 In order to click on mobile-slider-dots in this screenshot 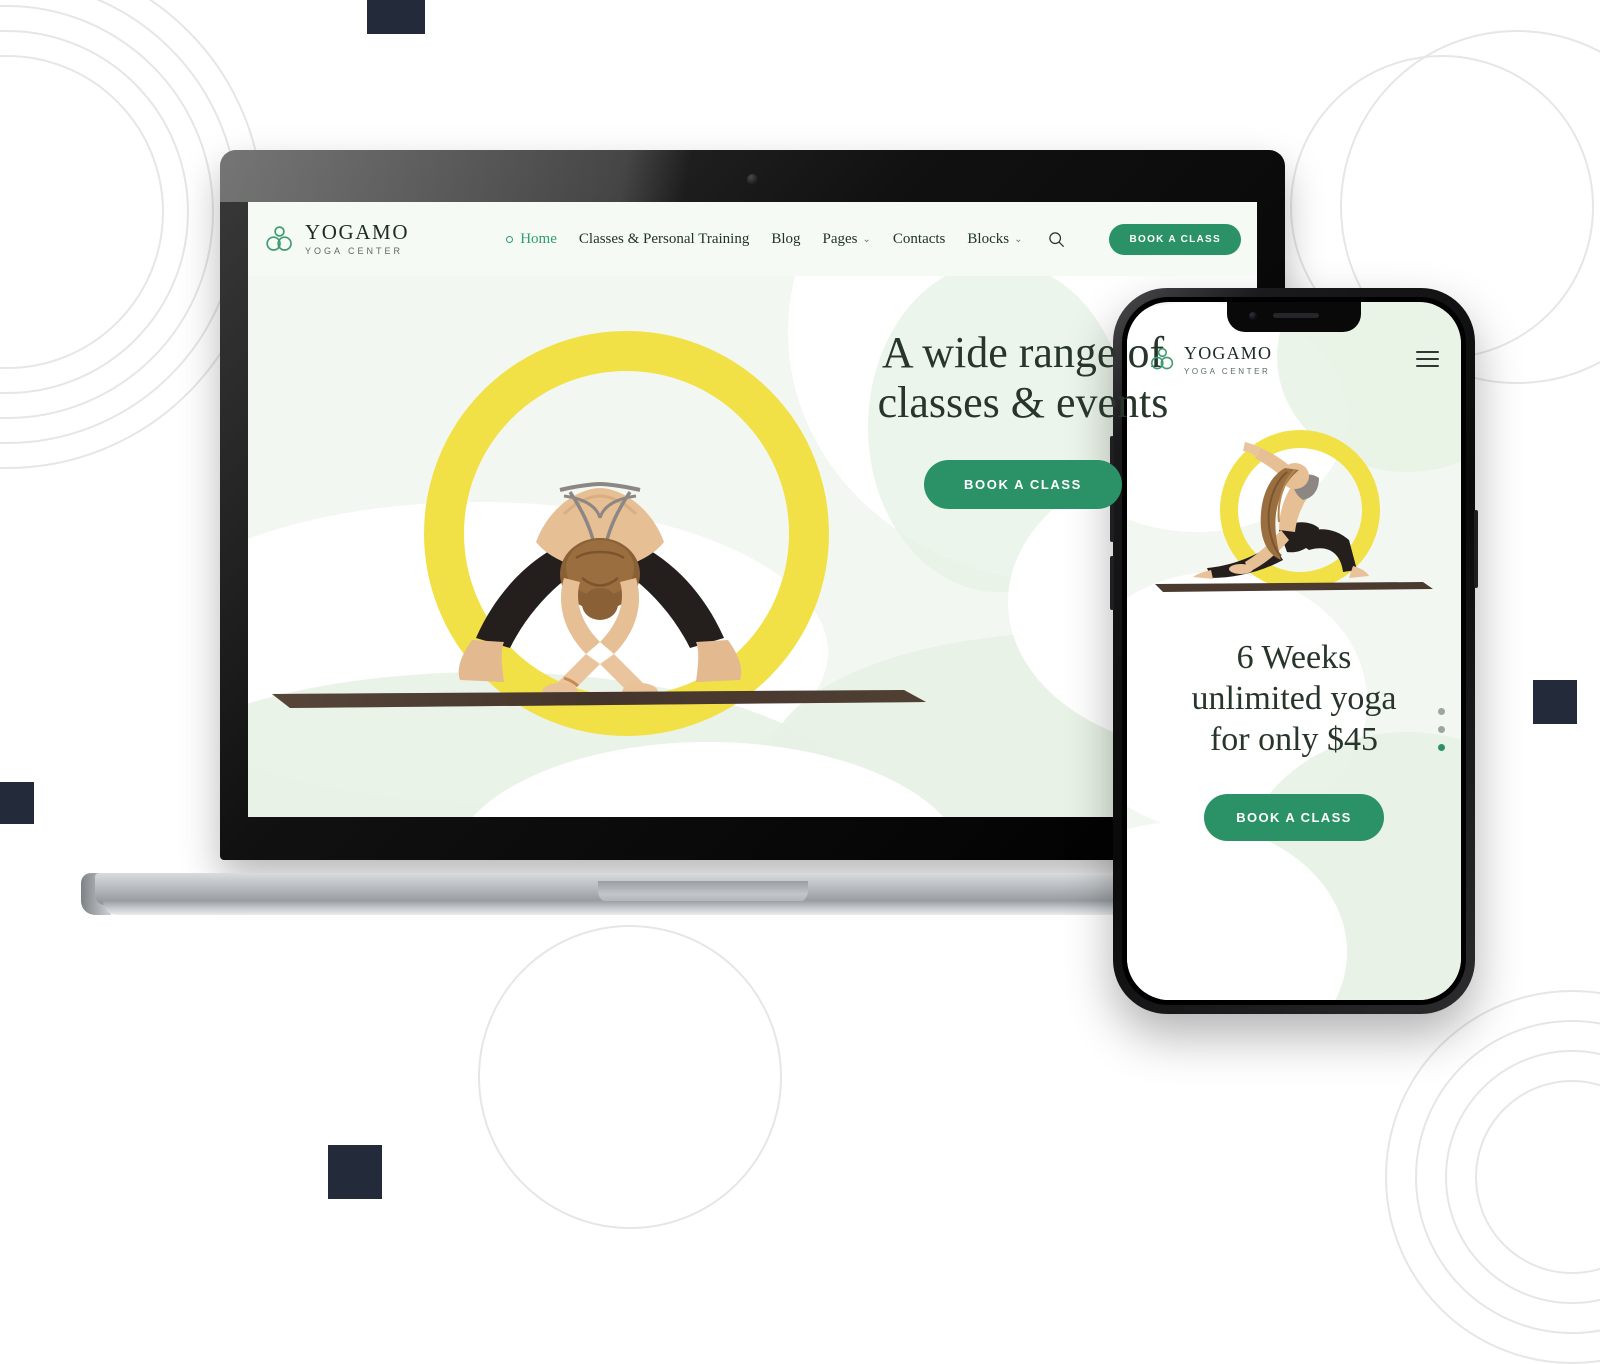, I will do `click(1441, 729)`.